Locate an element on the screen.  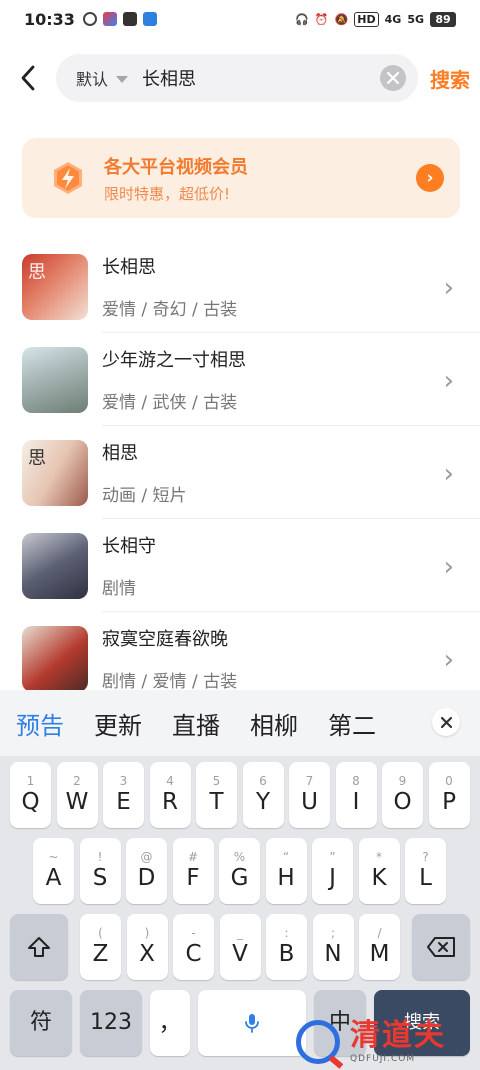
key-i: 8I is located at coordinates (356, 795).